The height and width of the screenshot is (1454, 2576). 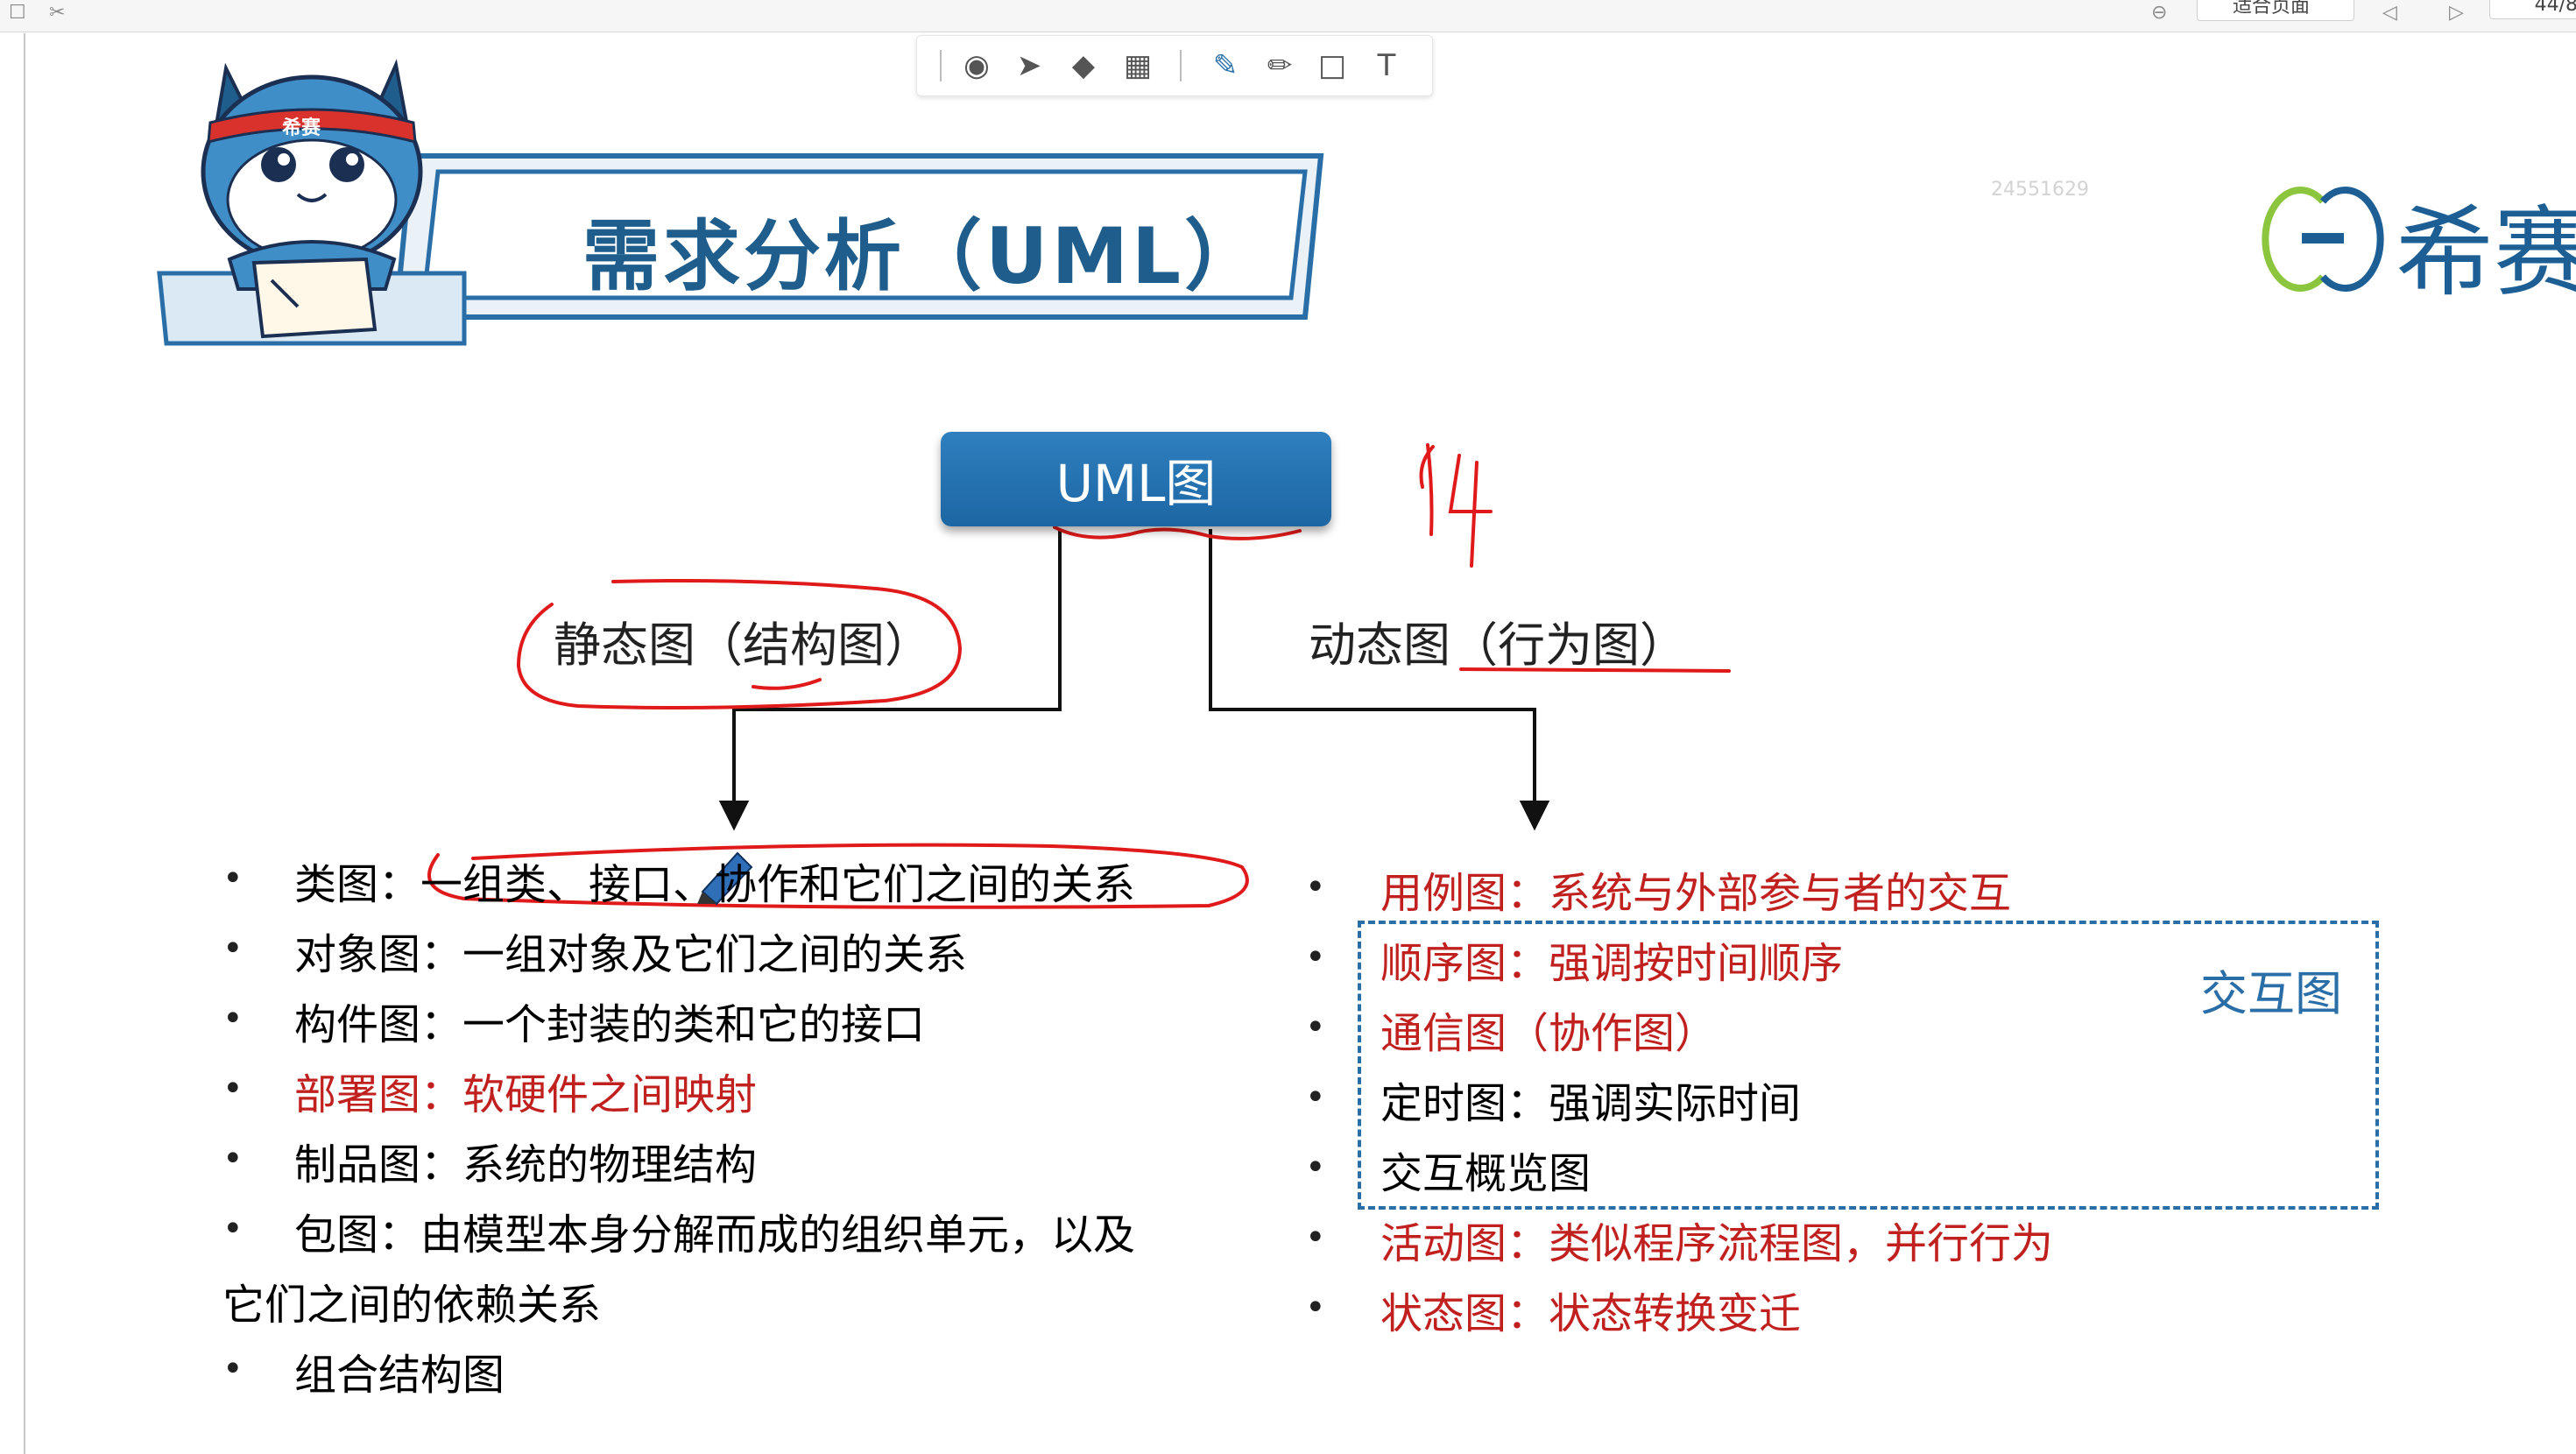 I want to click on toolbar-separator, so click(x=1181, y=65).